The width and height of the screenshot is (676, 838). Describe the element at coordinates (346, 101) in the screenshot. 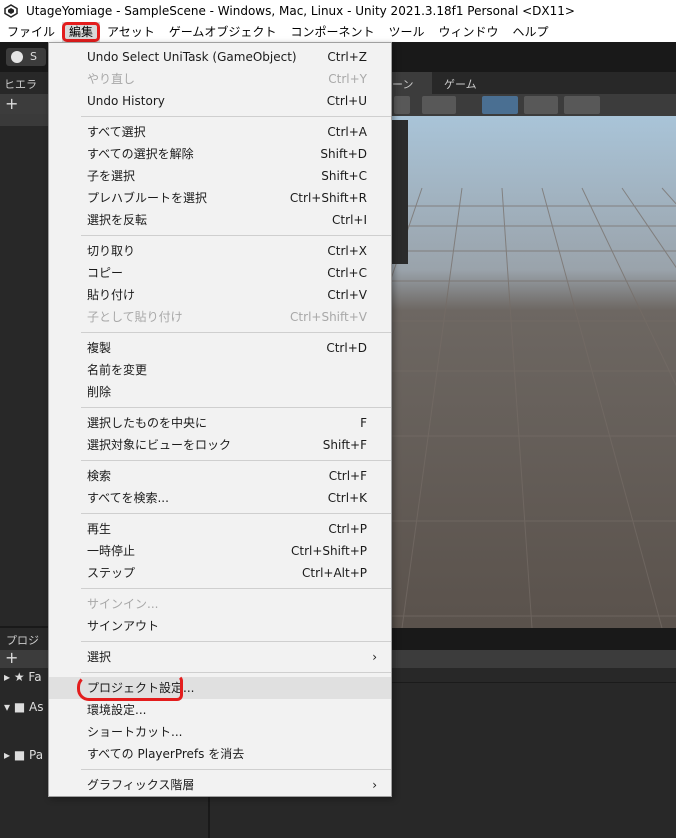

I see `menu-item-shortcut: Ctrl+U` at that location.